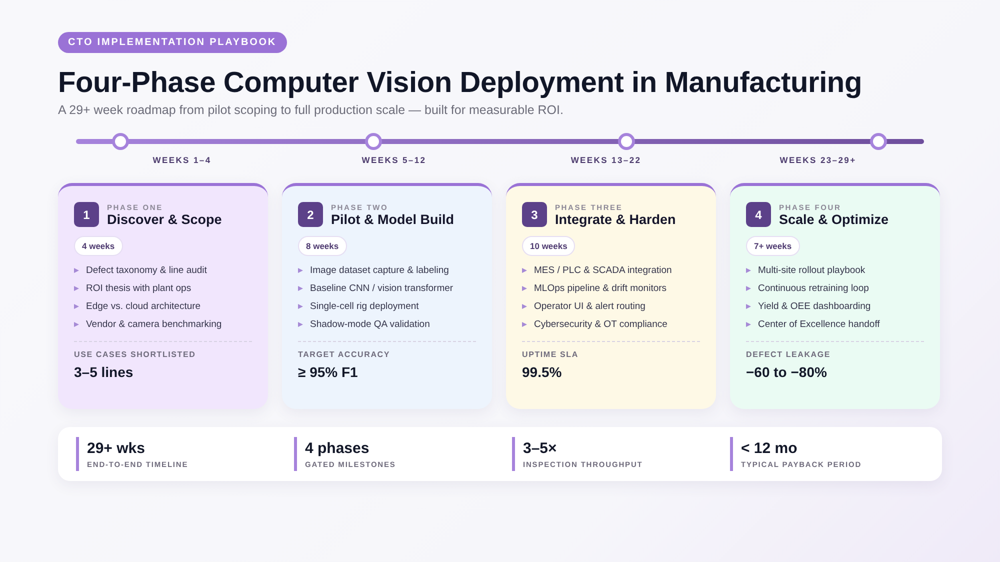  Describe the element at coordinates (135, 354) in the screenshot. I see `metric-label: USE CASES SHORTLISTED` at that location.